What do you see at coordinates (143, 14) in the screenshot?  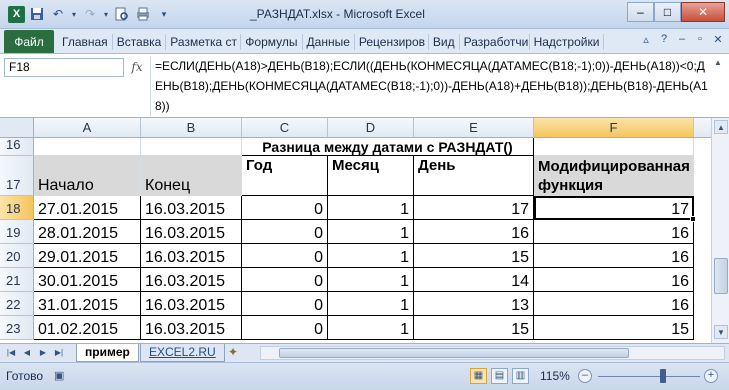 I see `print-icon` at bounding box center [143, 14].